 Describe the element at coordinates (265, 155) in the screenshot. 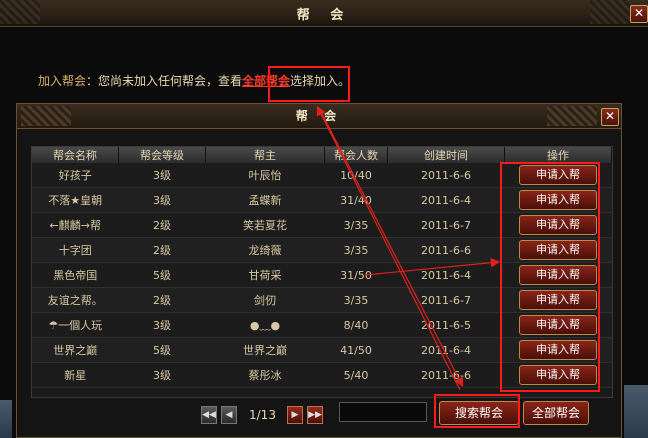

I see `header-guild-leader: 帮主` at that location.